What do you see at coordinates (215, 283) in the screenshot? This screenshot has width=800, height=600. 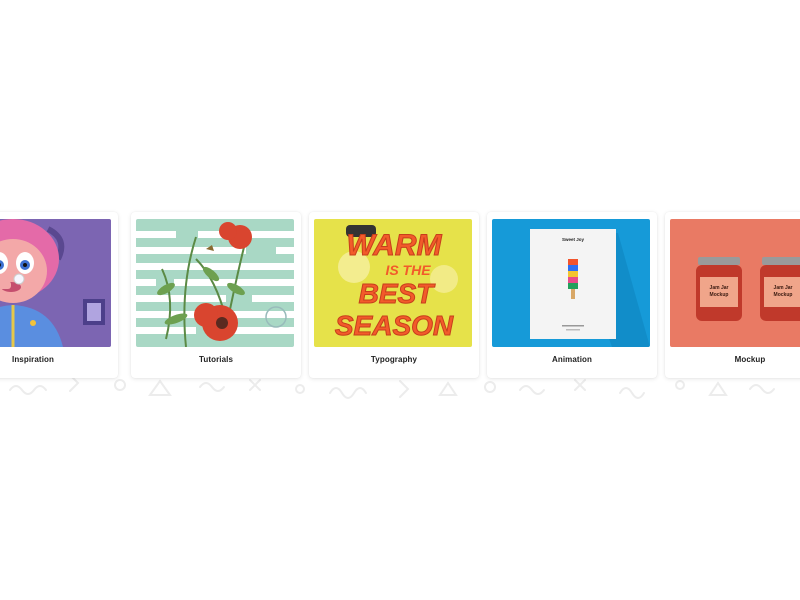 I see `floral-collage-thumbnail` at bounding box center [215, 283].